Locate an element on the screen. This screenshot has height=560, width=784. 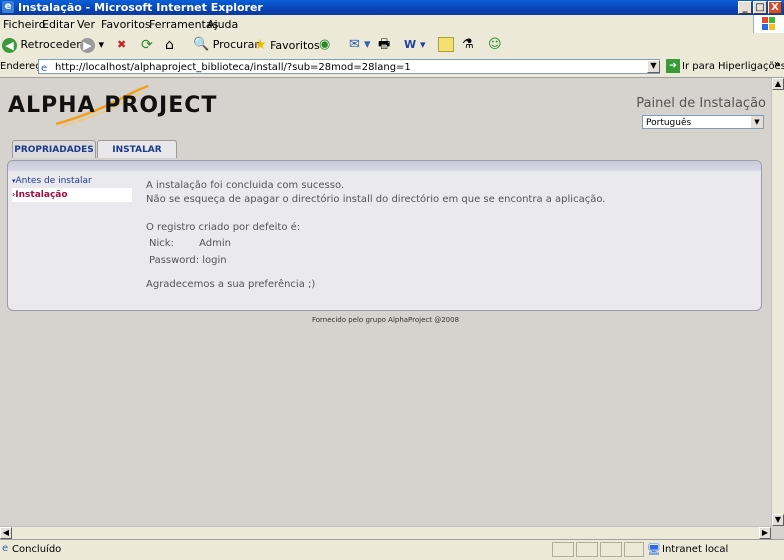
intranet-icon: 🖥 is located at coordinates (654, 549).